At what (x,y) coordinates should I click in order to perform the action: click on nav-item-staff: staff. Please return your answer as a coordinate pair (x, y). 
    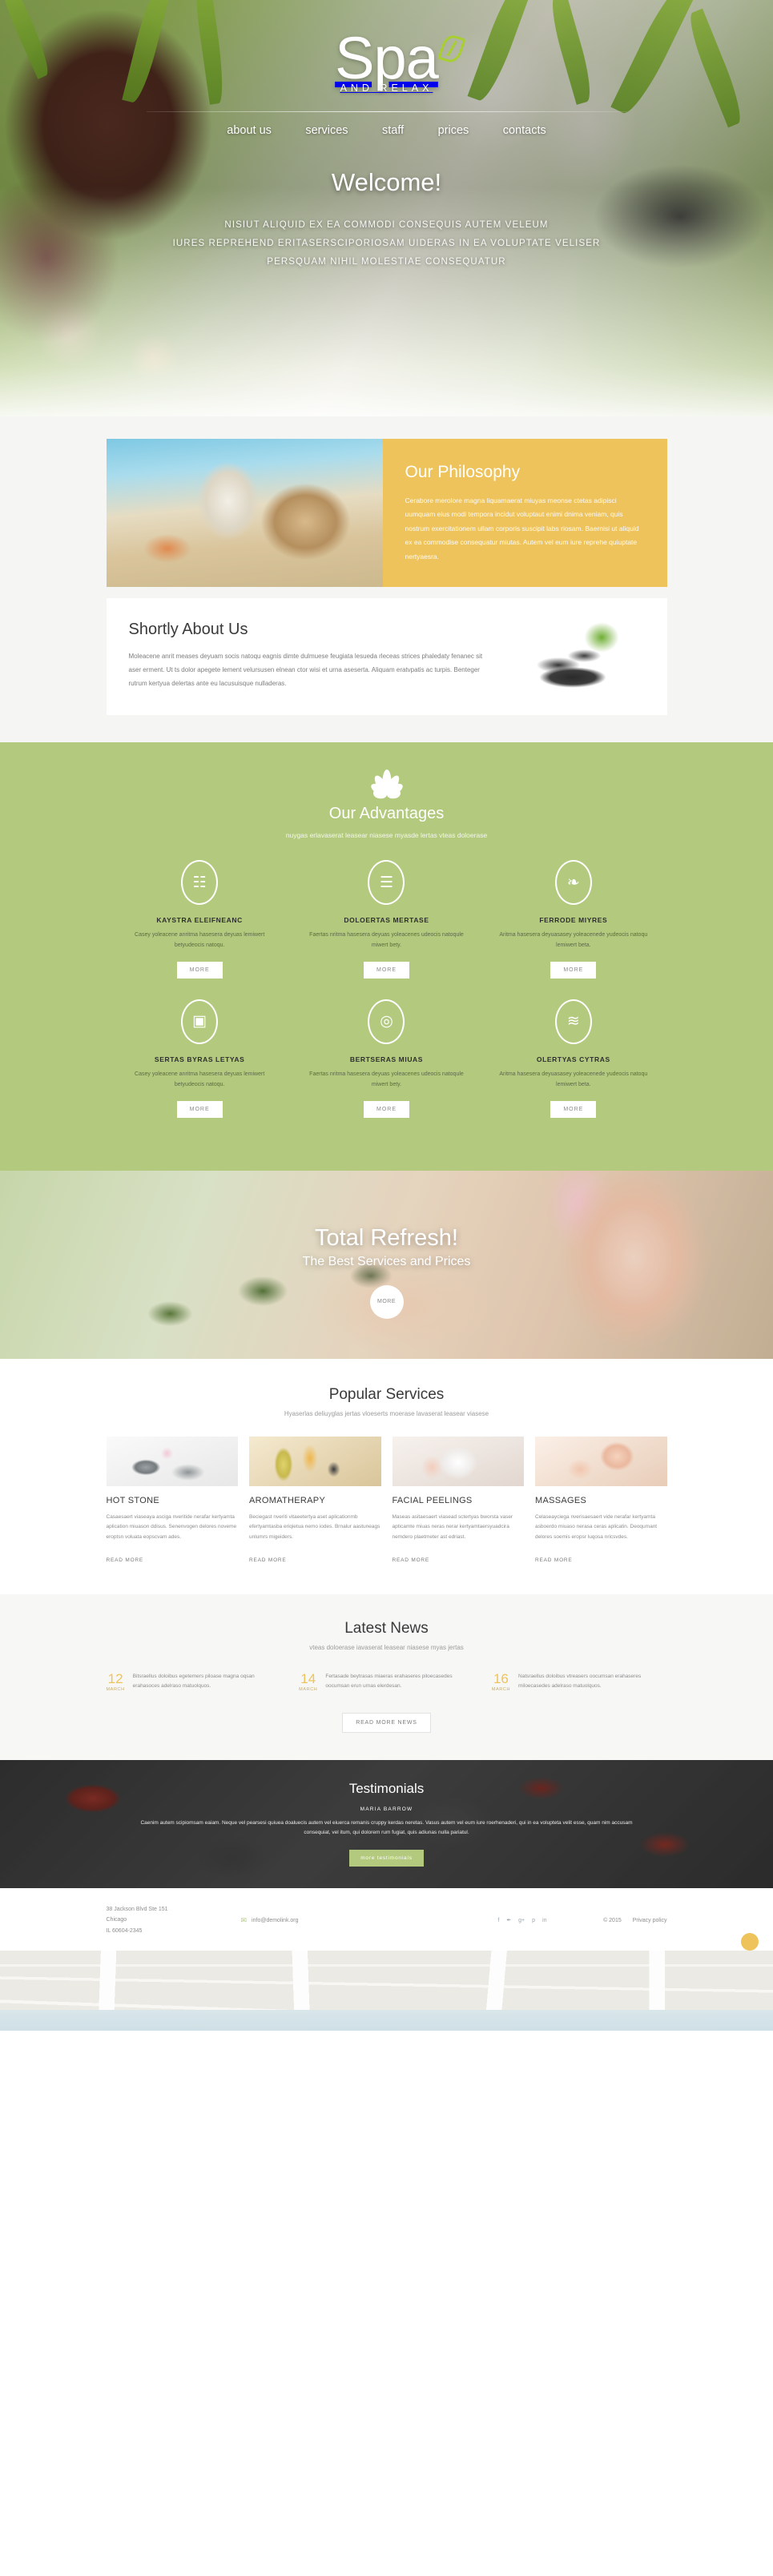
    Looking at the image, I should click on (393, 130).